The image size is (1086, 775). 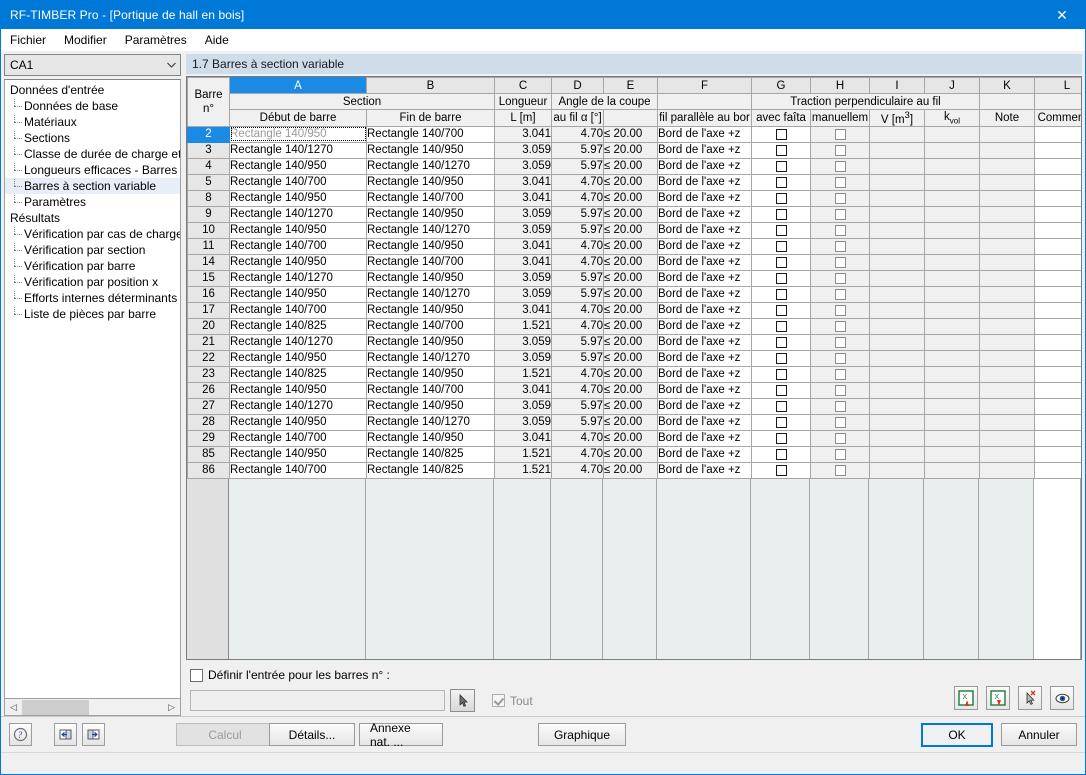 I want to click on menu-item-fichier: Fichier, so click(x=28, y=40).